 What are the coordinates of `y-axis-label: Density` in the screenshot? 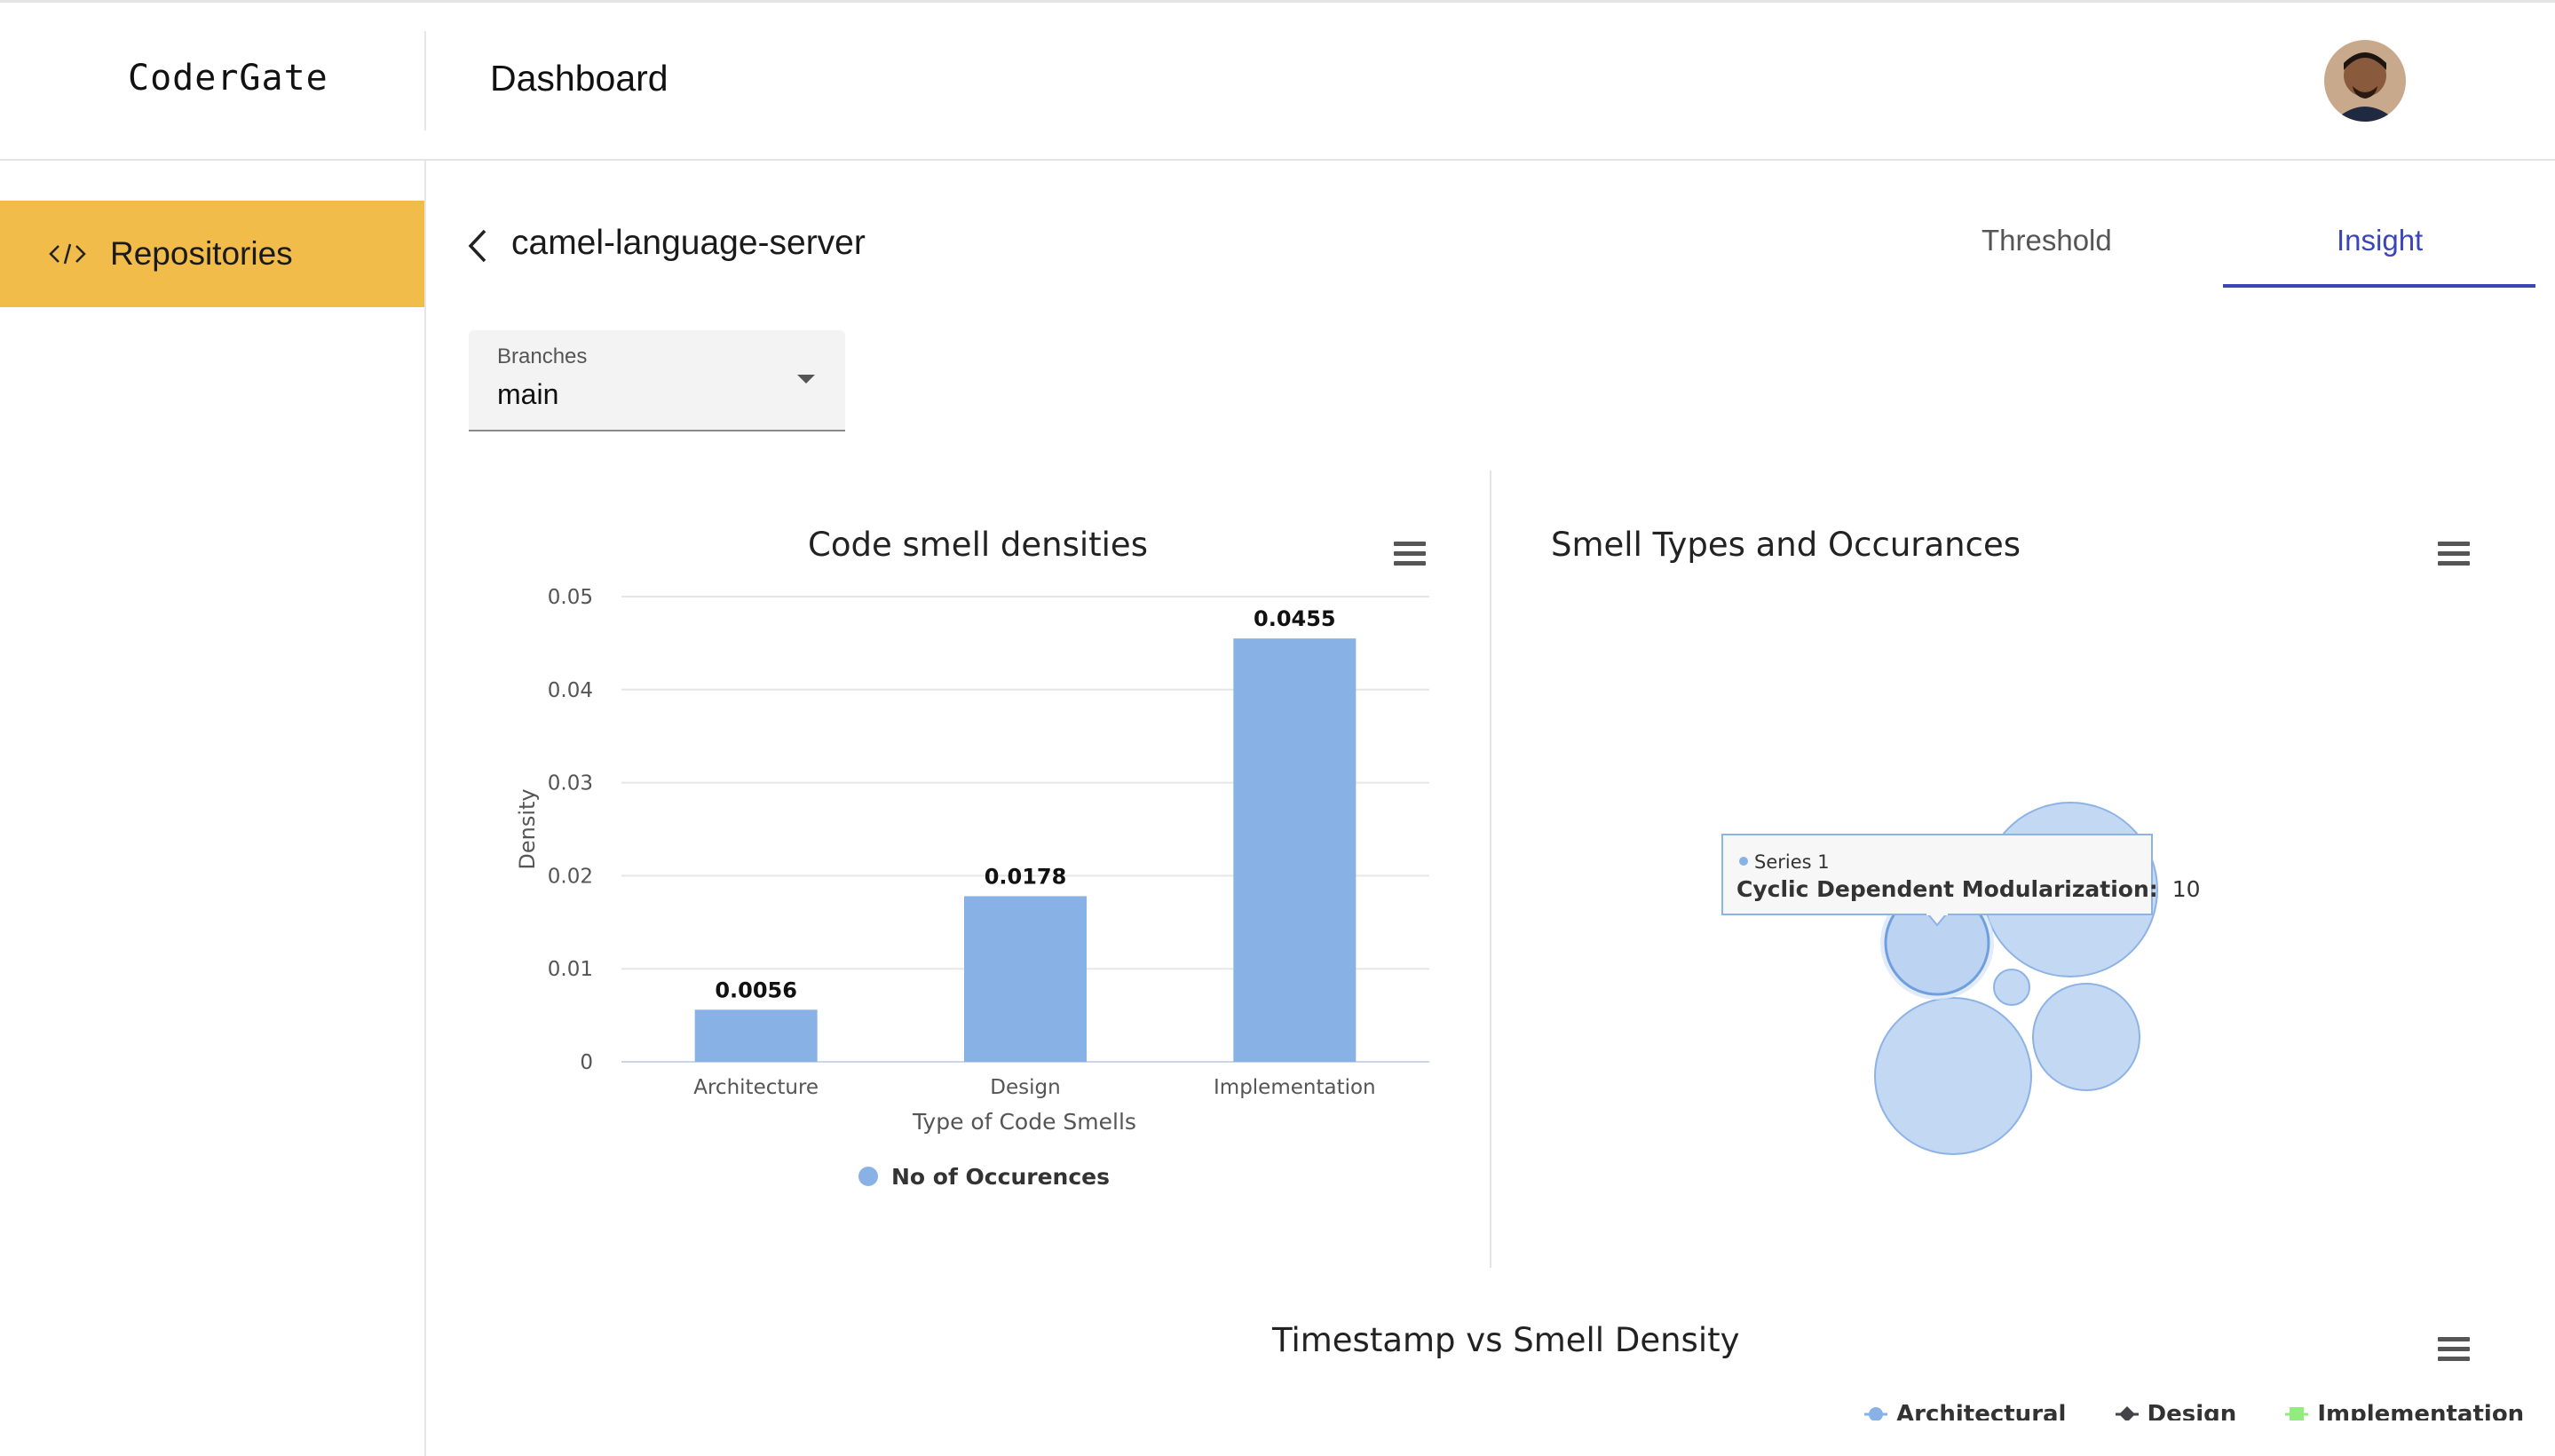 It's located at (527, 828).